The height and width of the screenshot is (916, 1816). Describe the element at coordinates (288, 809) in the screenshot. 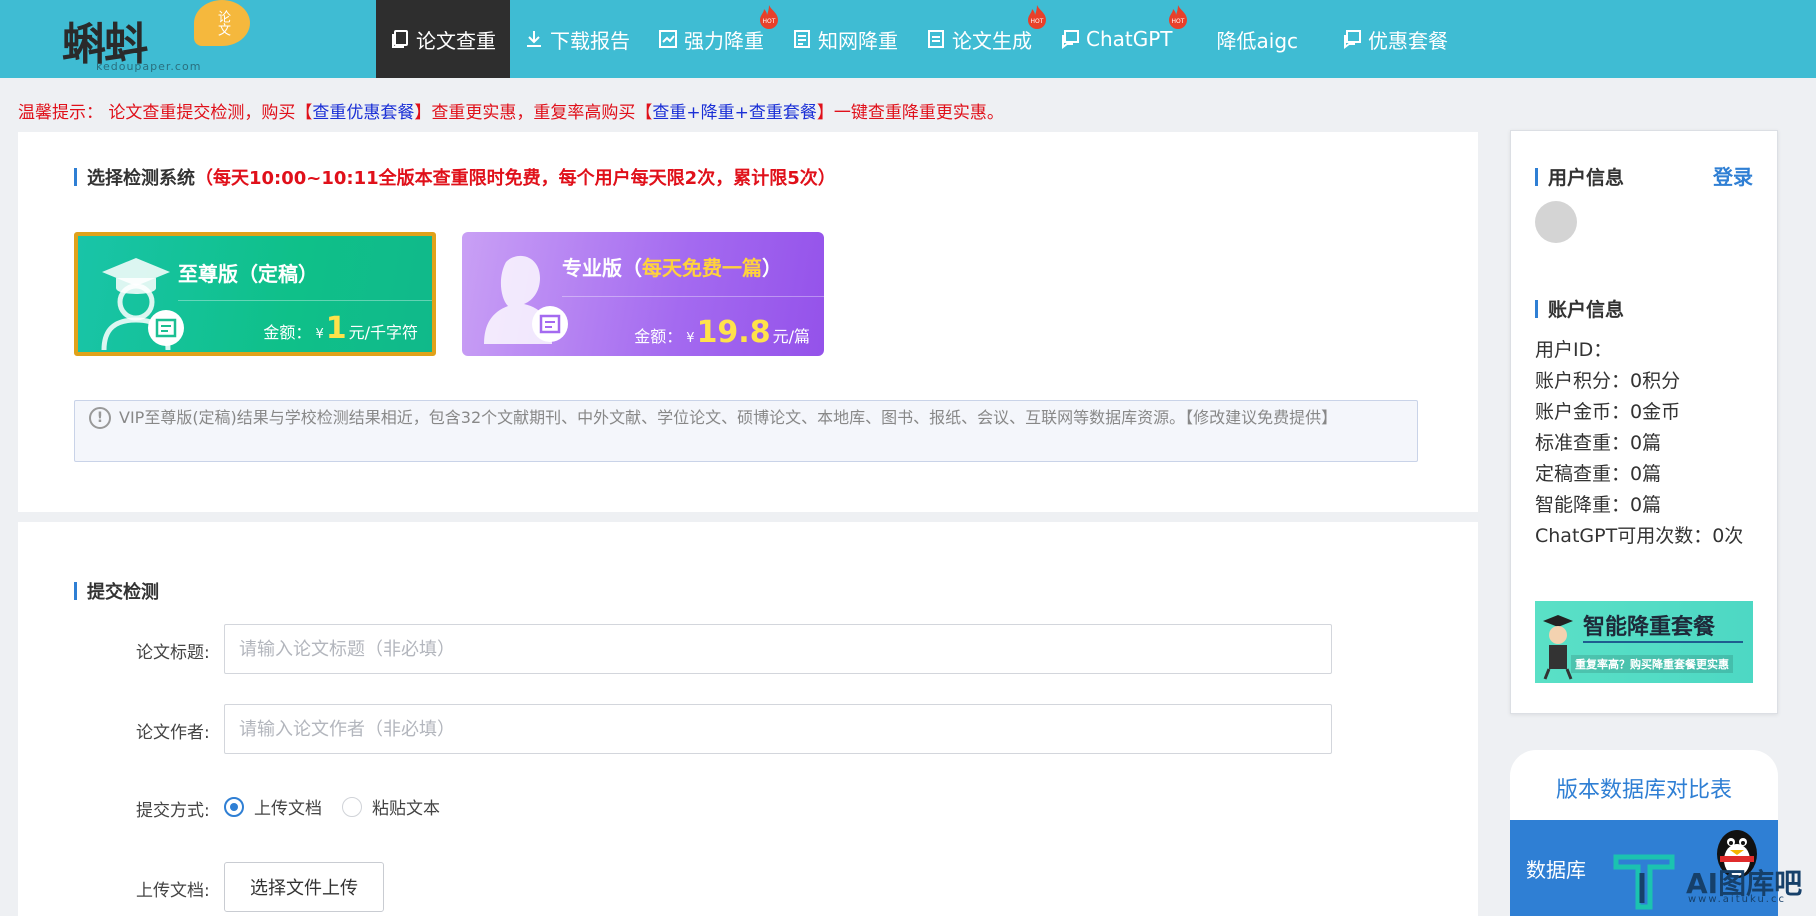

I see `radio-label: 上传文档` at that location.